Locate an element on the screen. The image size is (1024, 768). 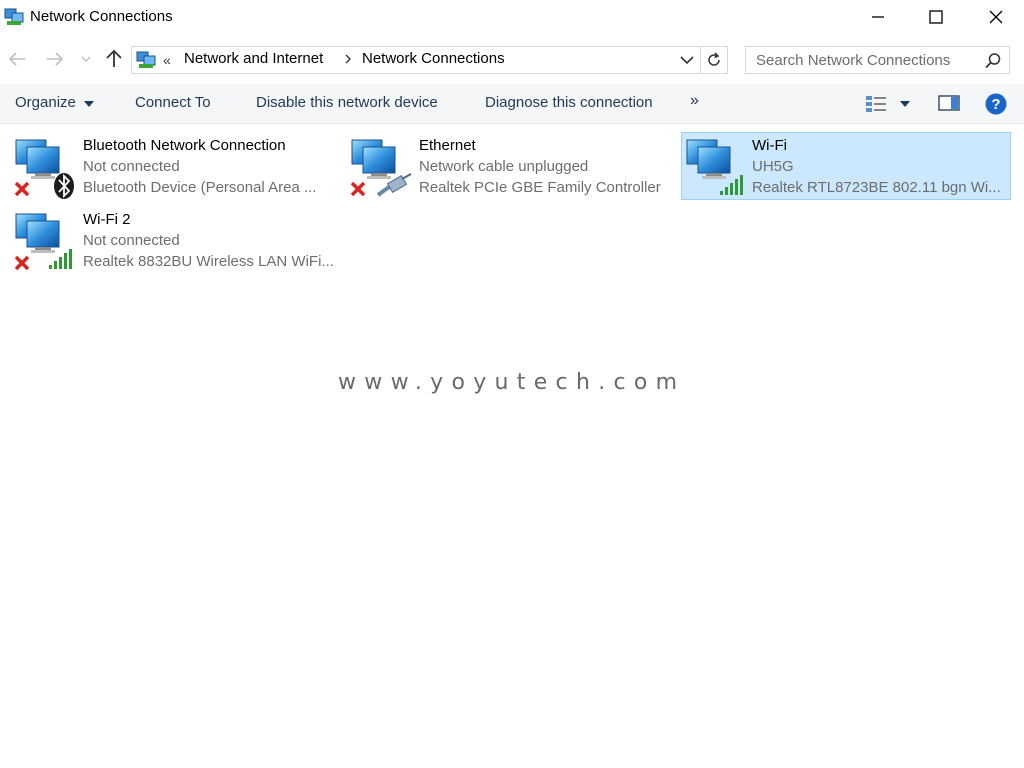
close-button is located at coordinates (995, 17).